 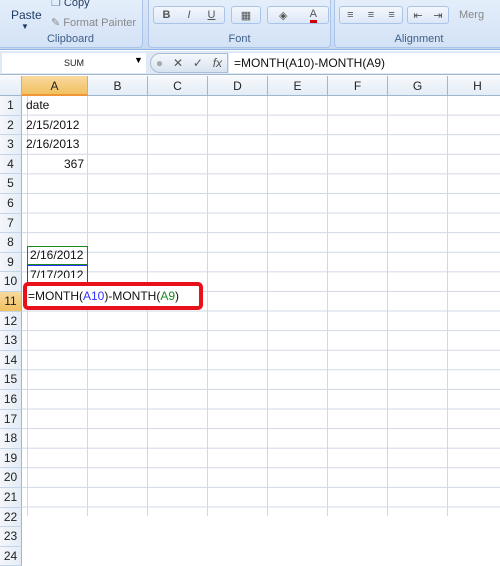 I want to click on formula-part: )-MONTH(, so click(x=132, y=296).